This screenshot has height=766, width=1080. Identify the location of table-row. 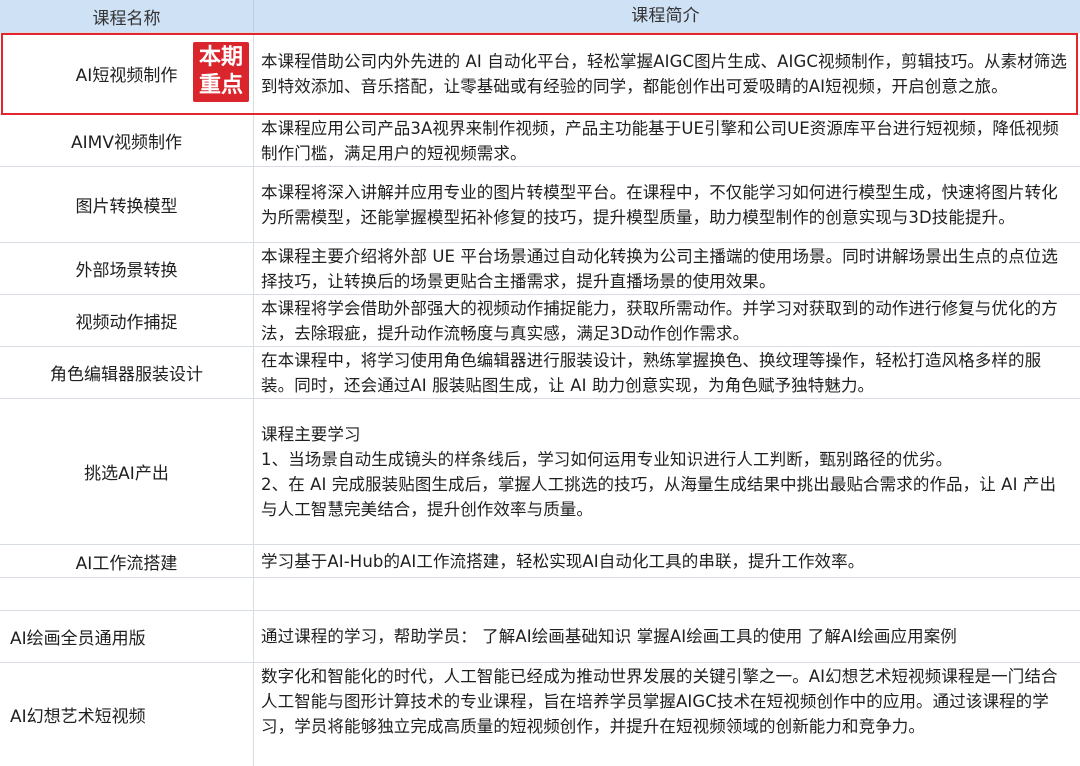
(540, 594).